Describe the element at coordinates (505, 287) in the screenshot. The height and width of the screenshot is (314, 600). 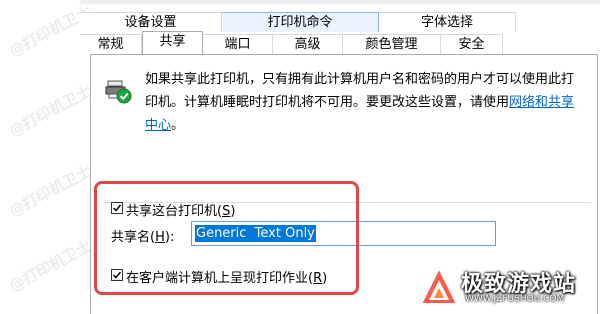
I see `brand-logo: 极致游戏站 WWW.JZFUSHOU.COM` at that location.